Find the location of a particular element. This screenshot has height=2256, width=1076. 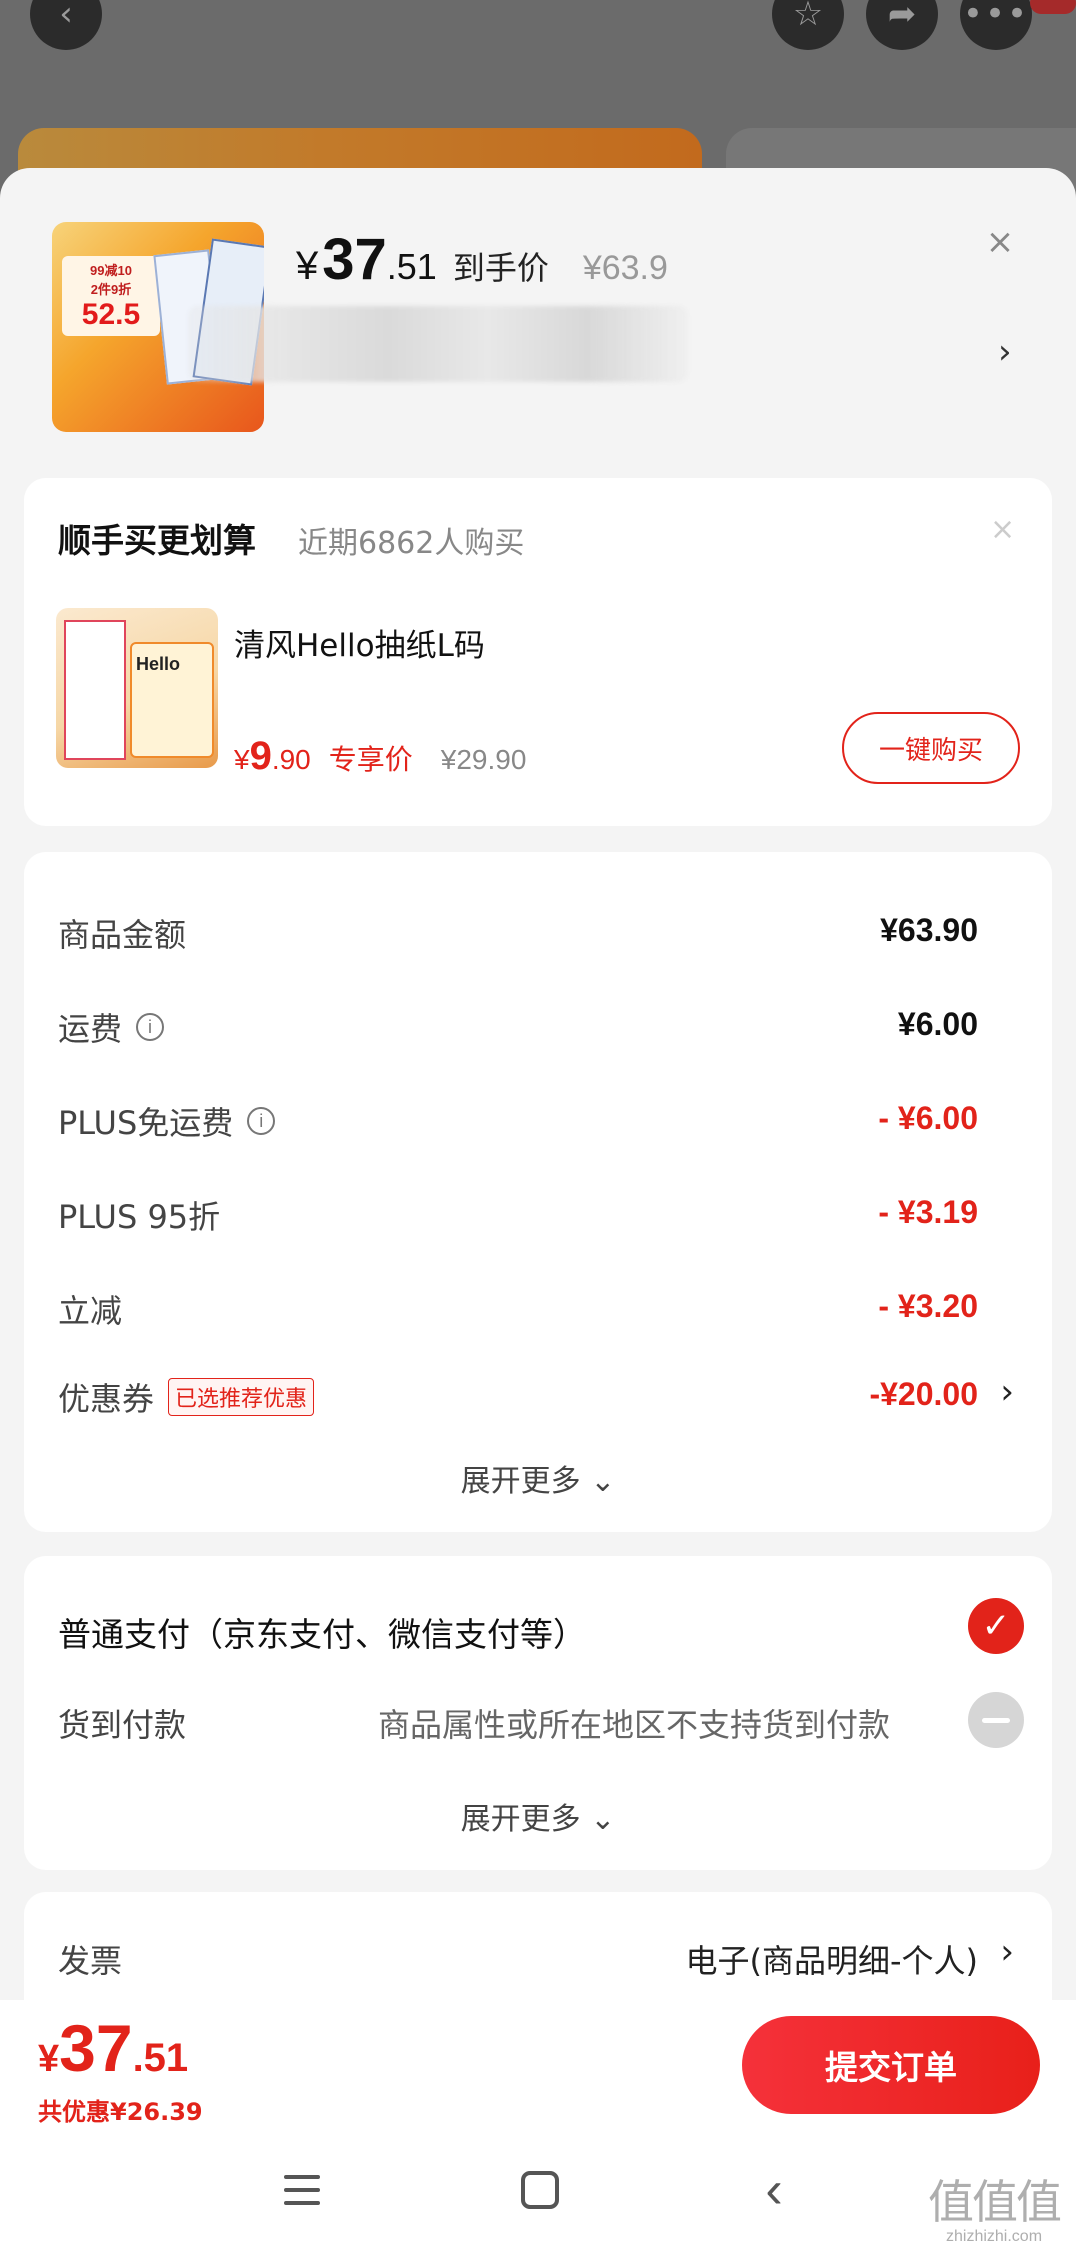

amount-row-plus-discount: PLUS 95折 - ¥3.19 is located at coordinates (518, 1215).